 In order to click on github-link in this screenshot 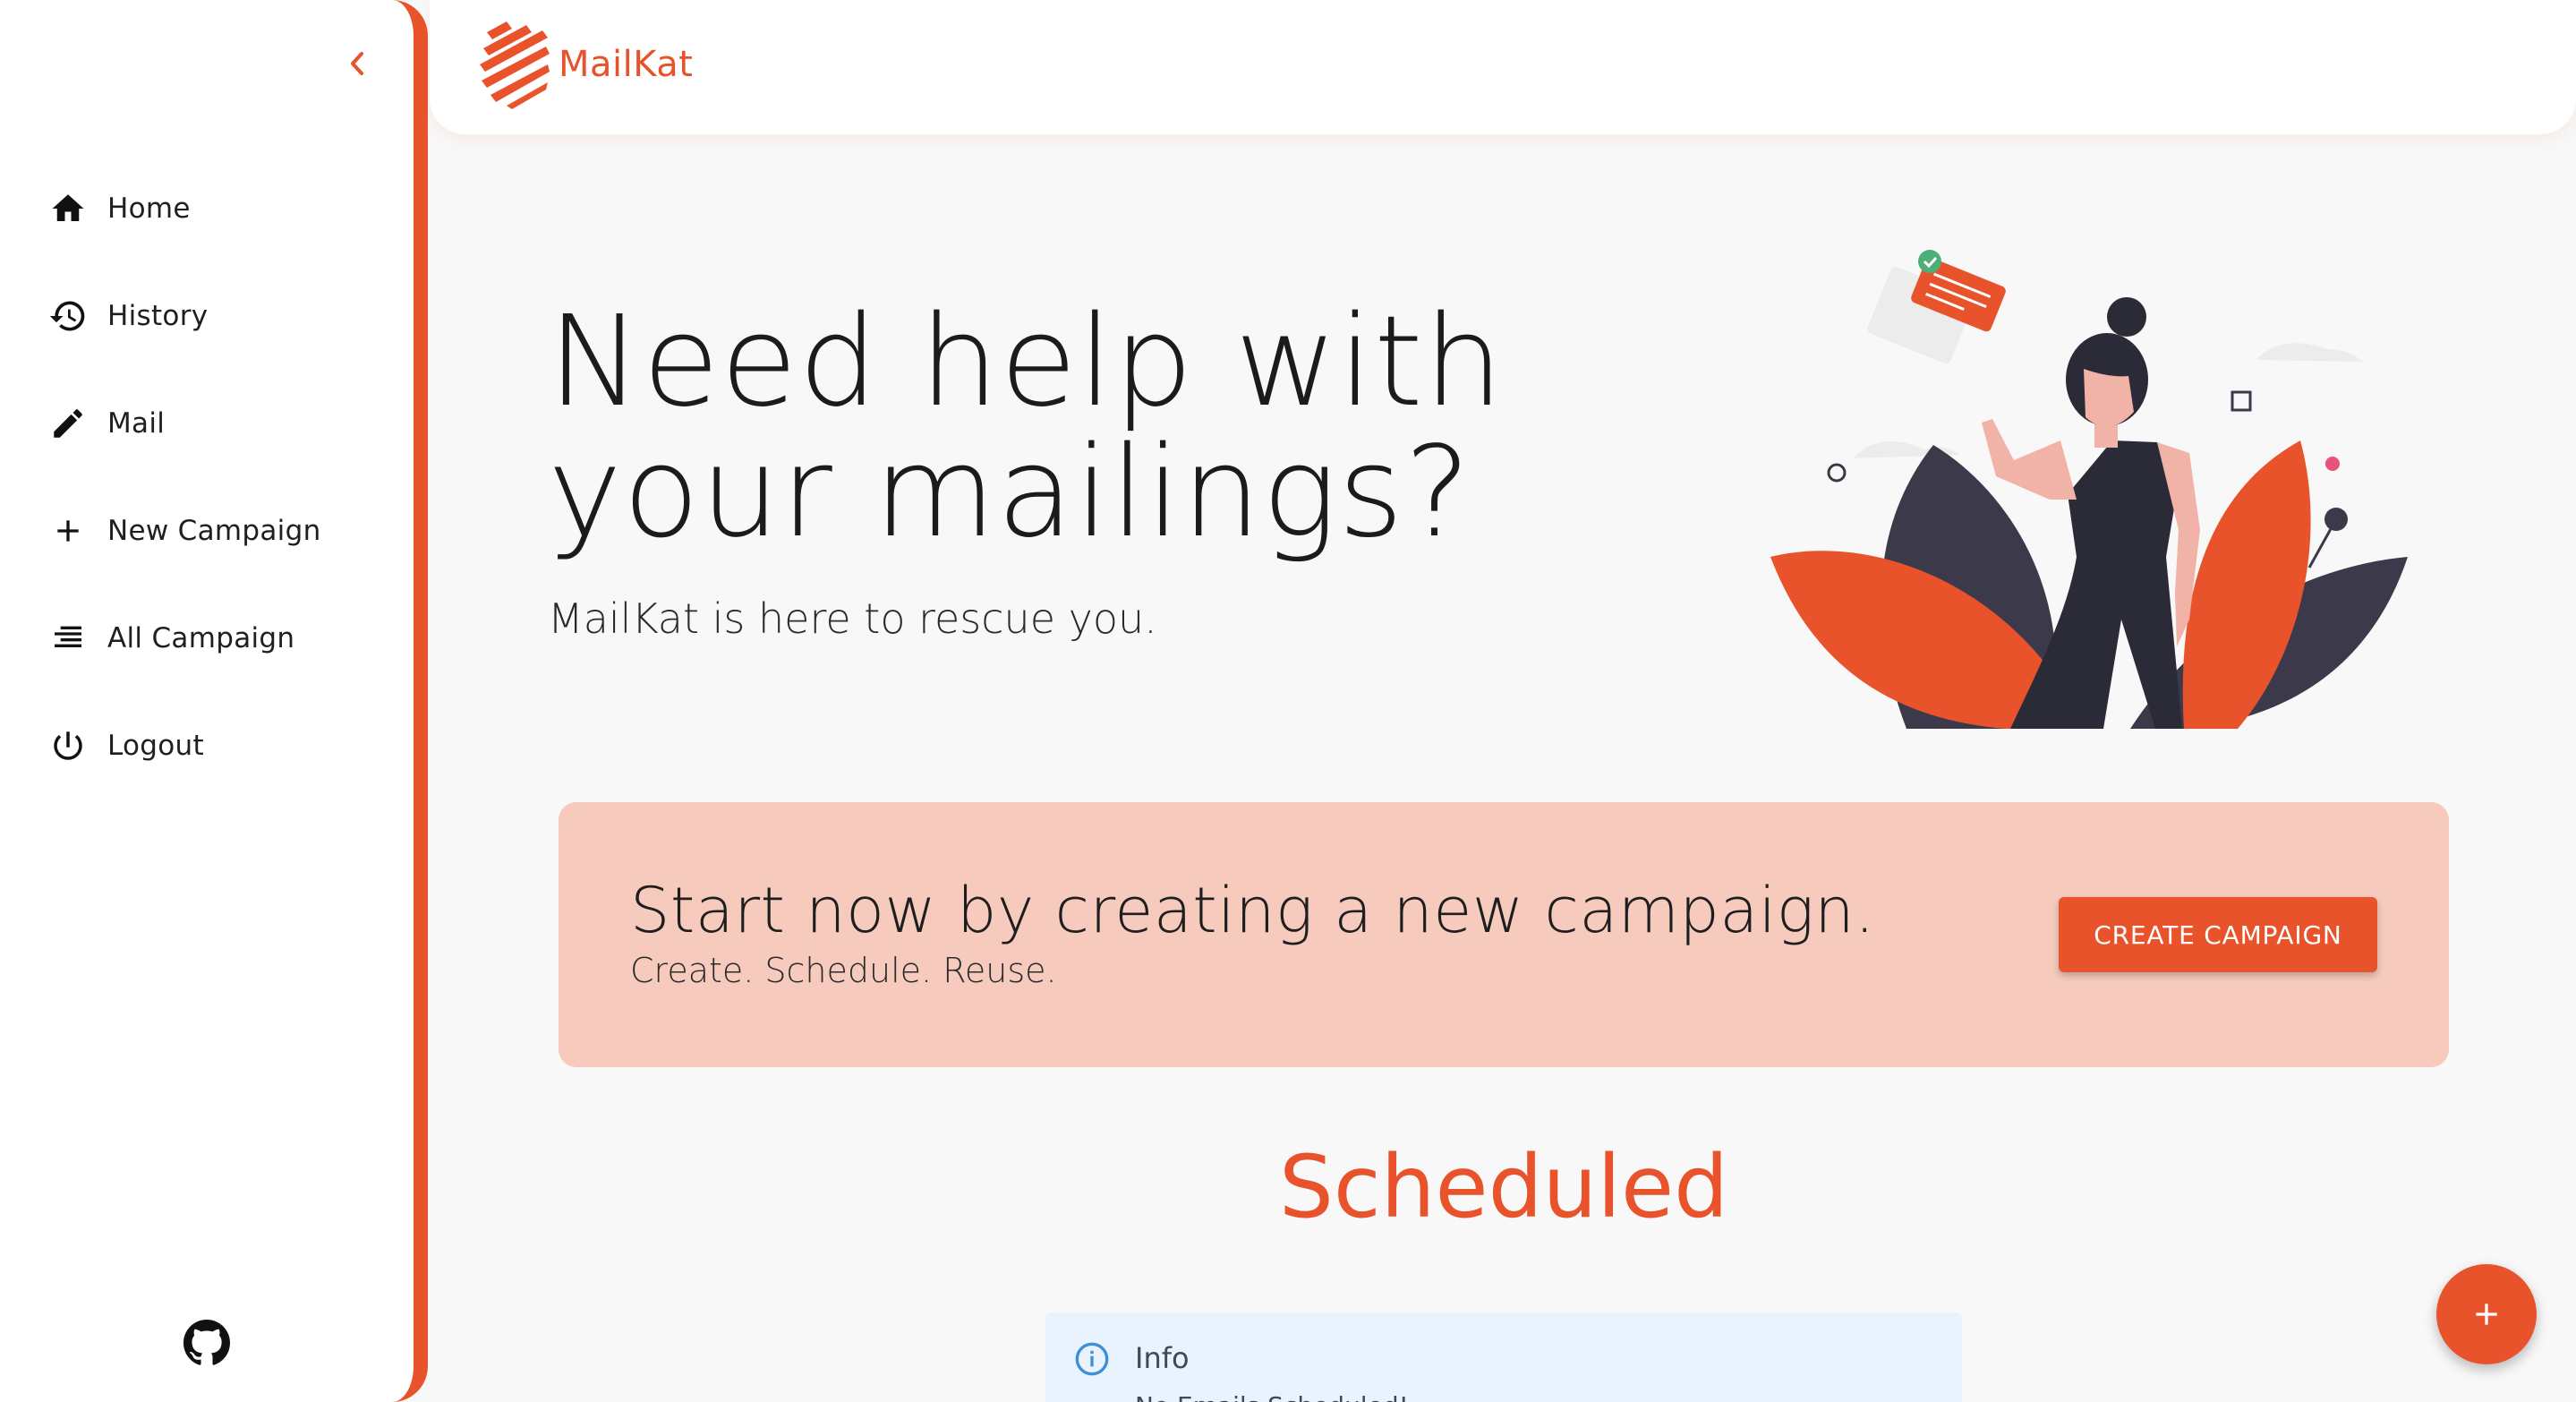, I will do `click(206, 1343)`.